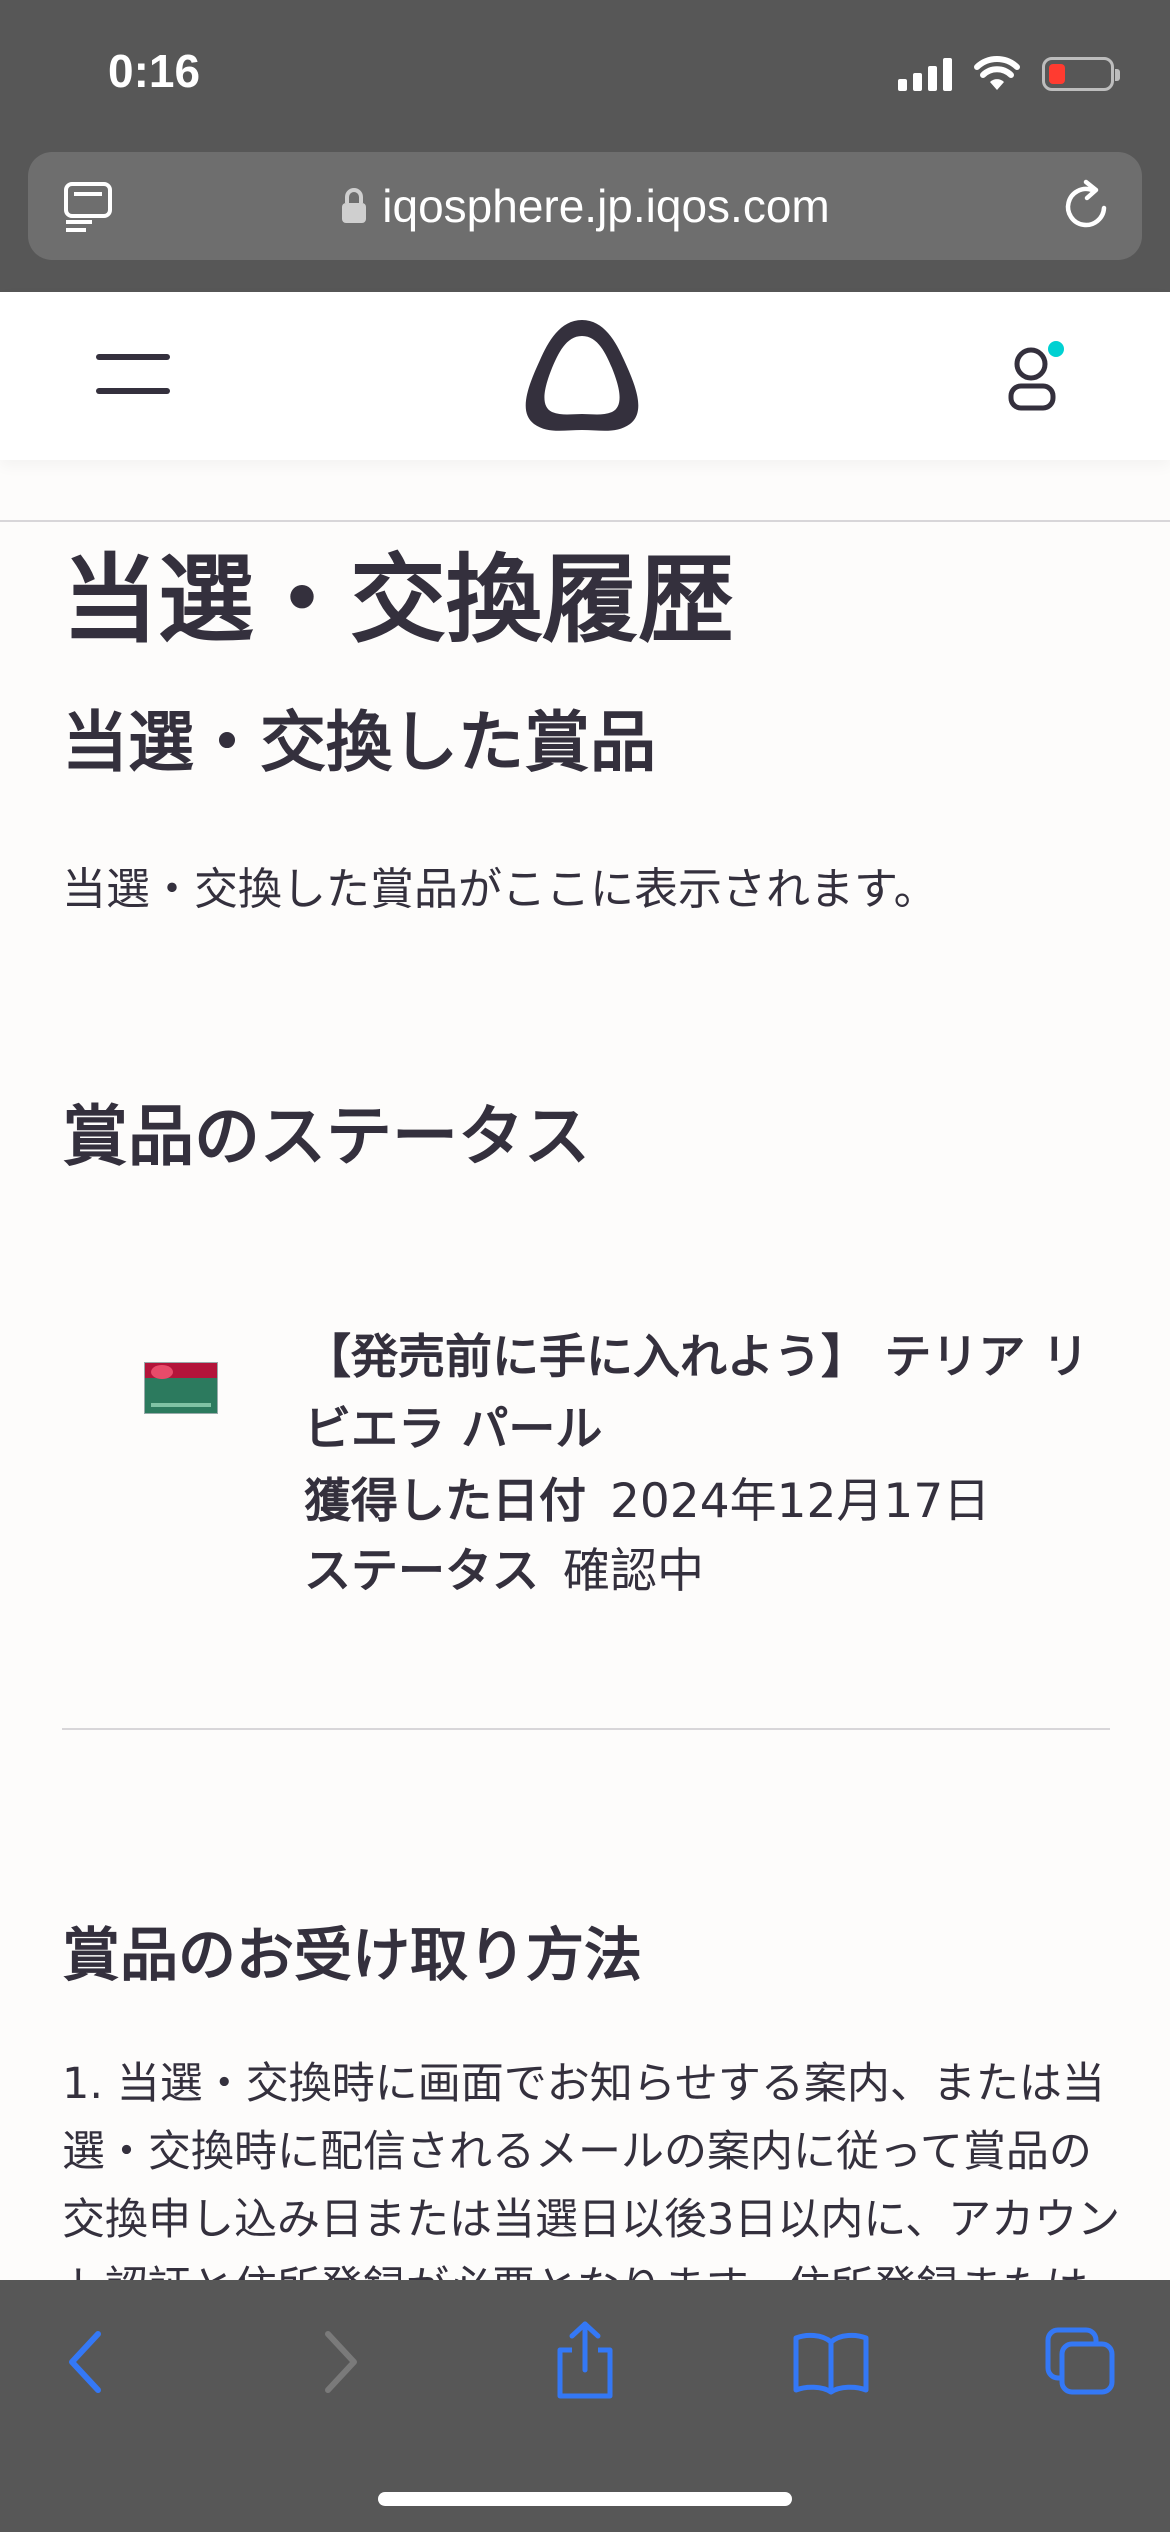 The width and height of the screenshot is (1170, 2532). What do you see at coordinates (1080, 2361) in the screenshot?
I see `tab-switcher-icon` at bounding box center [1080, 2361].